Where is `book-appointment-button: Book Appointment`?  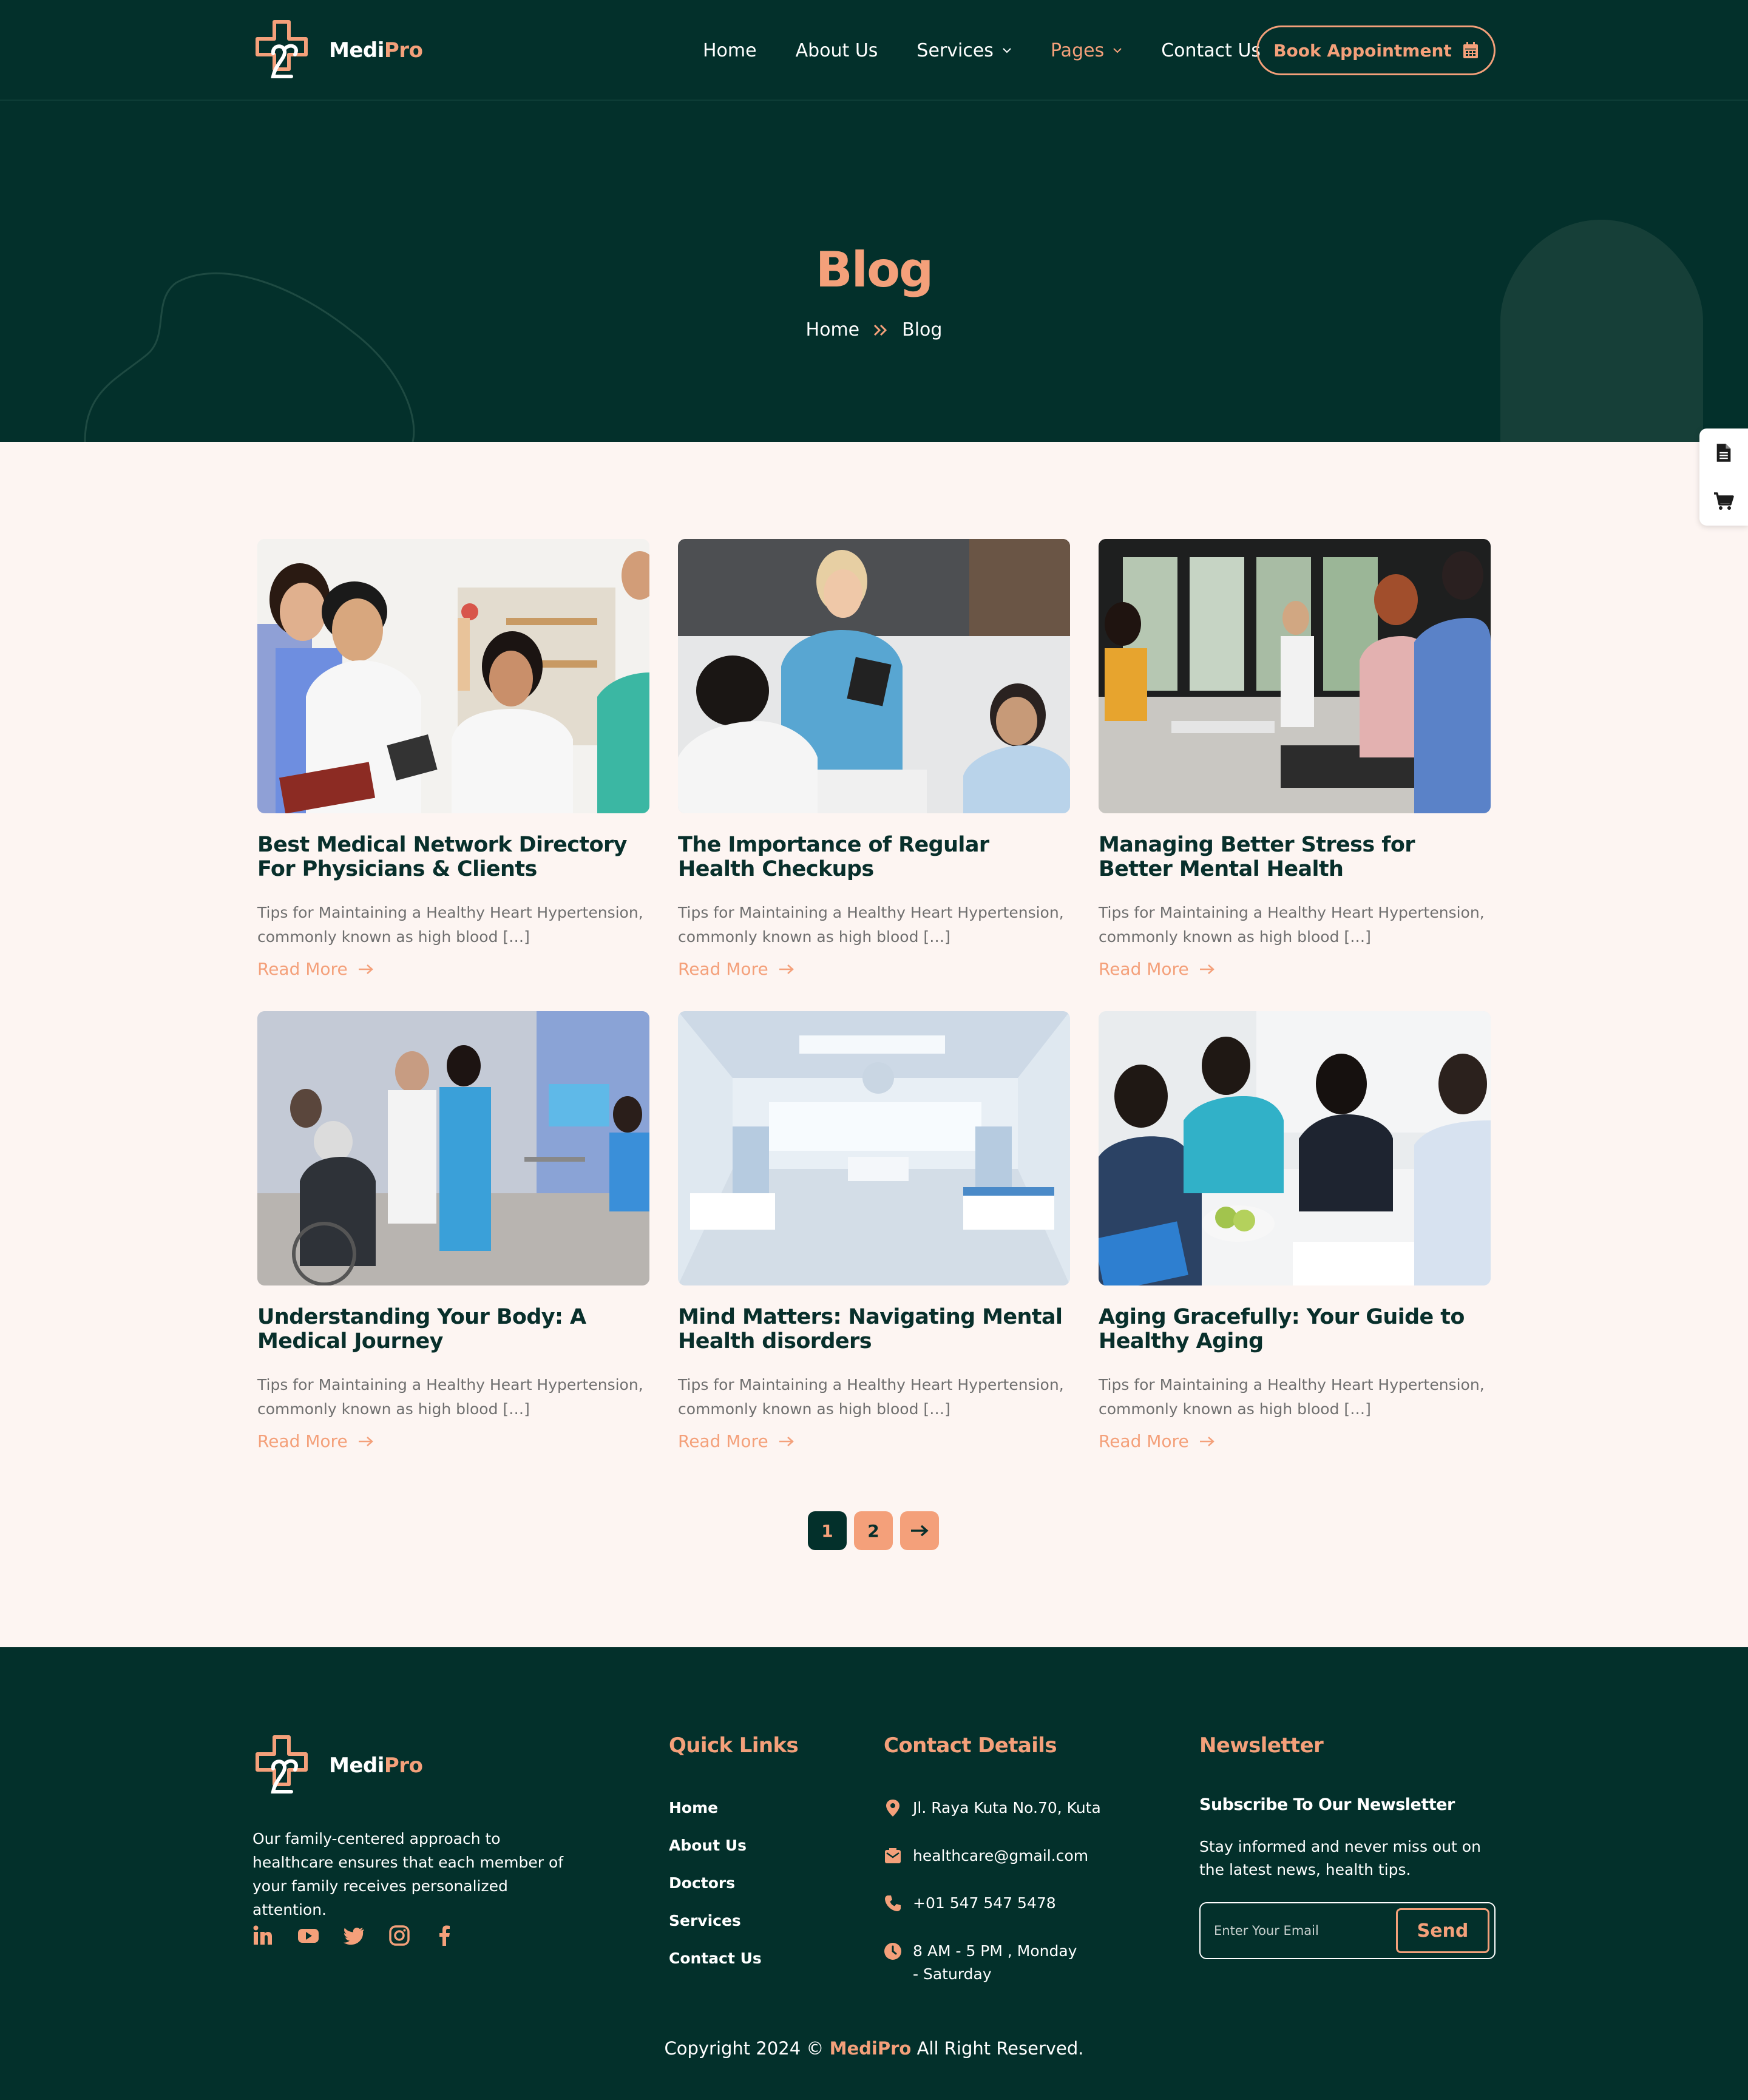 book-appointment-button: Book Appointment is located at coordinates (1376, 50).